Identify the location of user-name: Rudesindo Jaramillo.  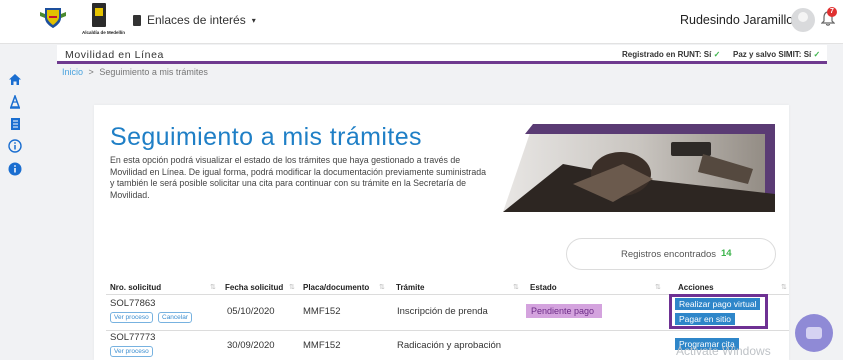
(737, 20).